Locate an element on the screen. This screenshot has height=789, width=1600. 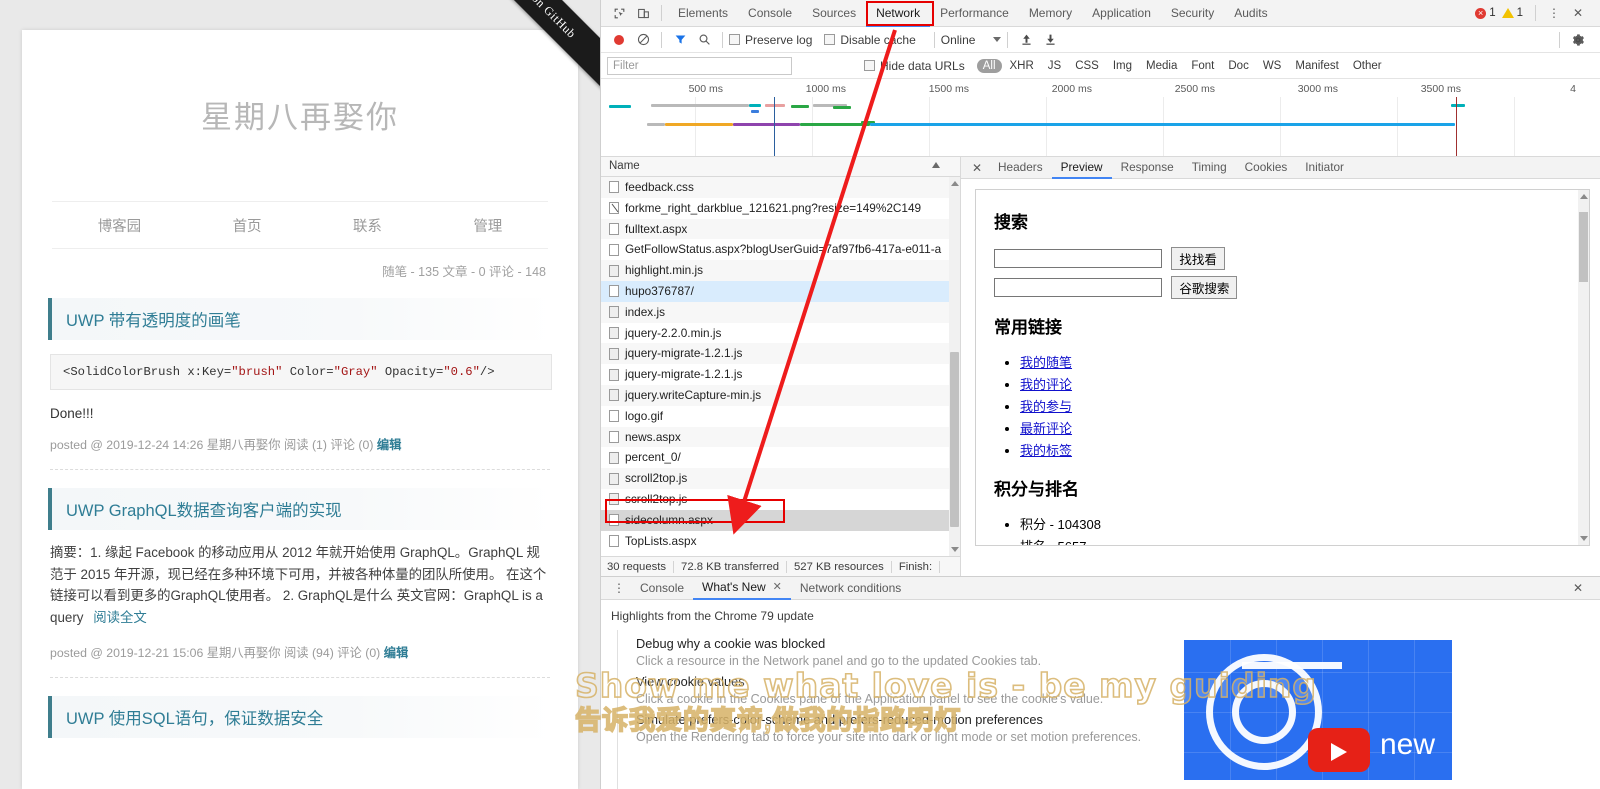
detail-tab-response: Response is located at coordinates (1147, 168).